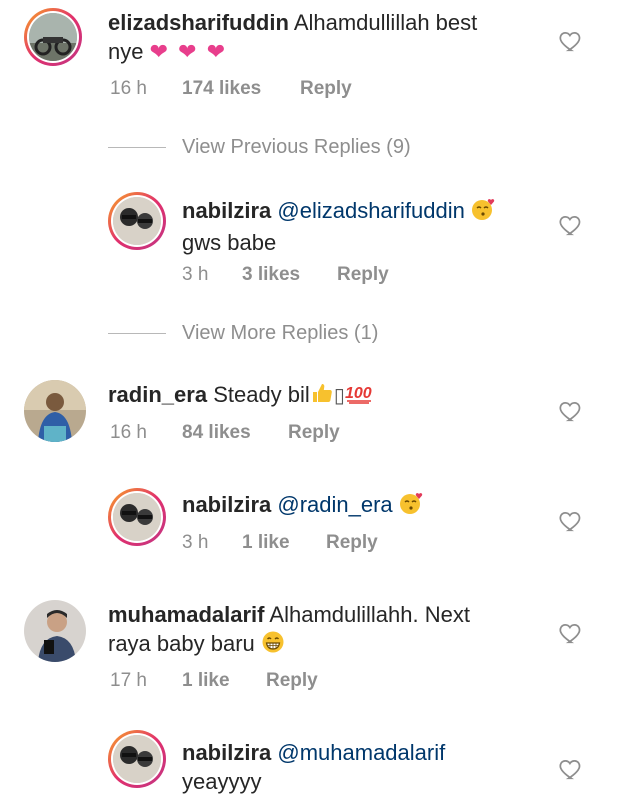  What do you see at coordinates (186, 614) in the screenshot?
I see `username: muhamadalarif` at bounding box center [186, 614].